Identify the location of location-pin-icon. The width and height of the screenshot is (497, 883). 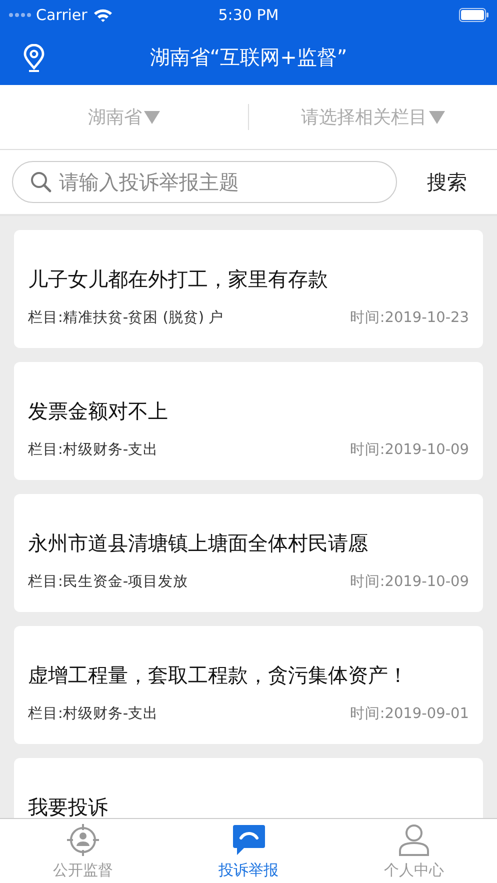
(34, 58).